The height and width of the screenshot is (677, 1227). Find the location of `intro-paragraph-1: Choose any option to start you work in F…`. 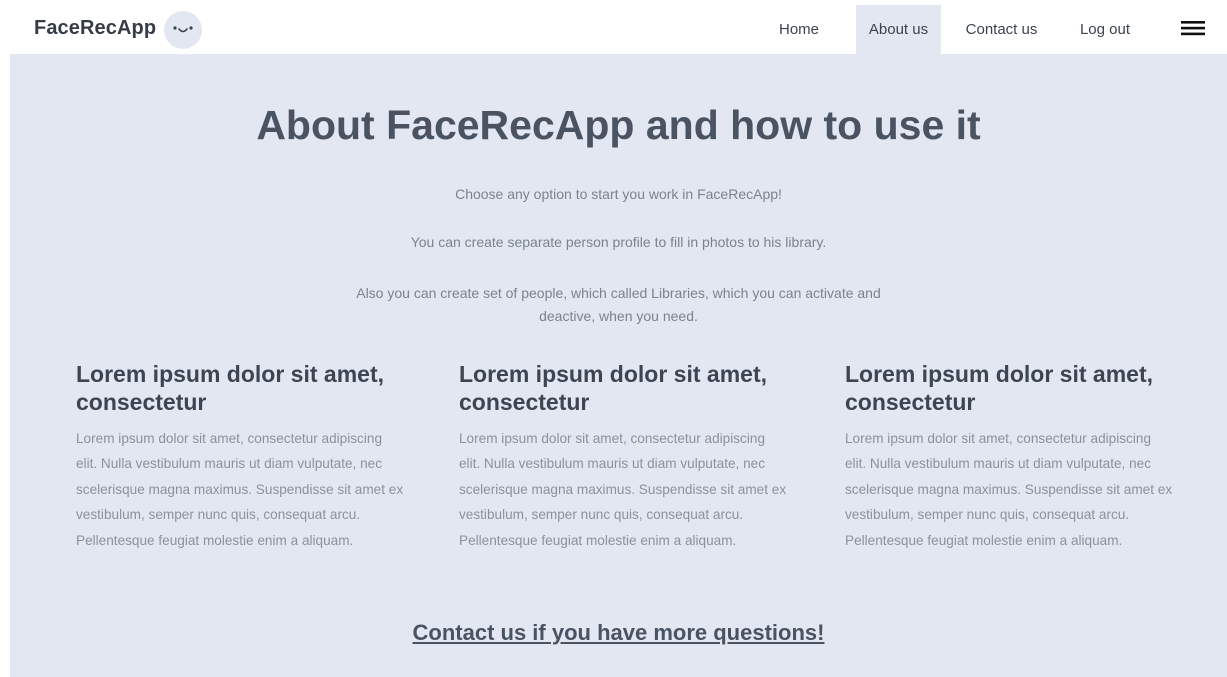

intro-paragraph-1: Choose any option to start you work in F… is located at coordinates (618, 194).